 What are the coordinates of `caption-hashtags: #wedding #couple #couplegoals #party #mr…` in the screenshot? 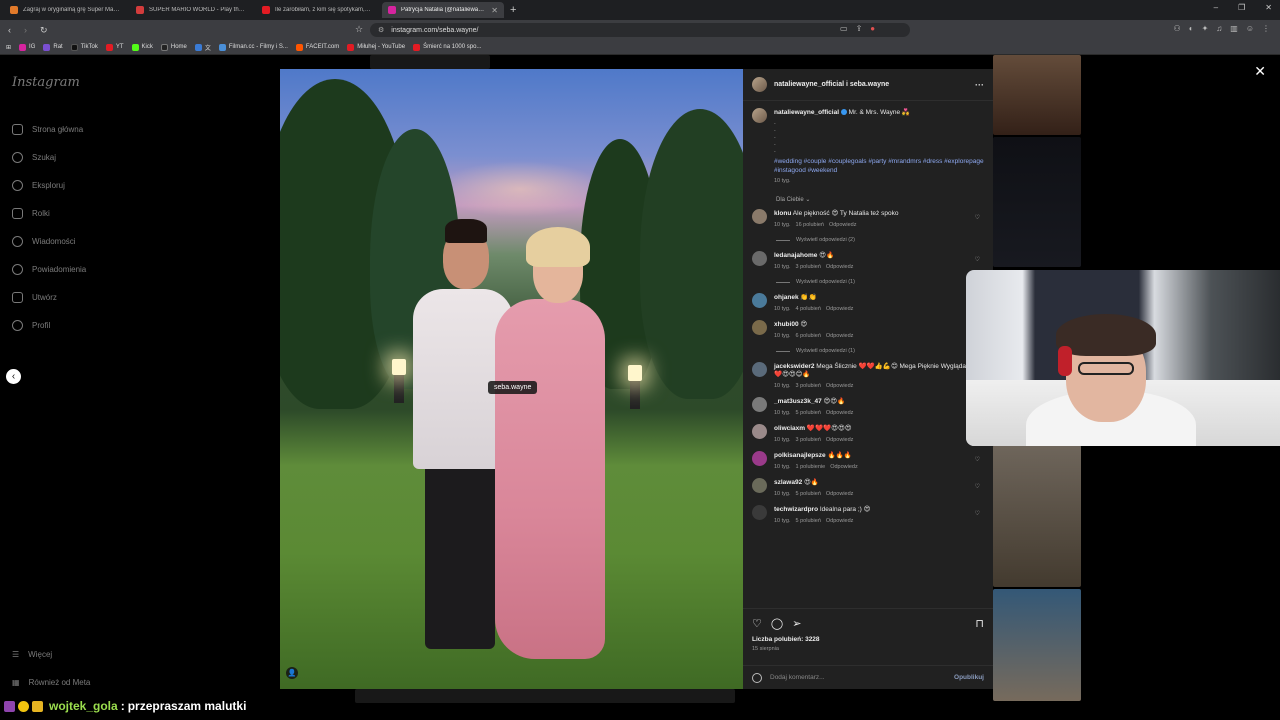 It's located at (879, 166).